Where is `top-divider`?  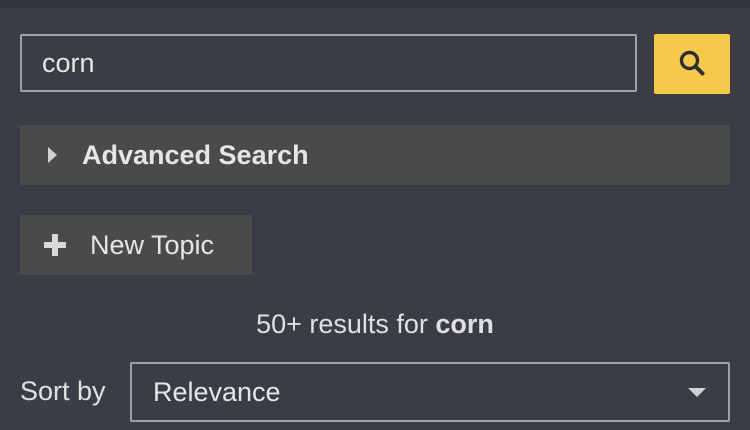 top-divider is located at coordinates (375, 4).